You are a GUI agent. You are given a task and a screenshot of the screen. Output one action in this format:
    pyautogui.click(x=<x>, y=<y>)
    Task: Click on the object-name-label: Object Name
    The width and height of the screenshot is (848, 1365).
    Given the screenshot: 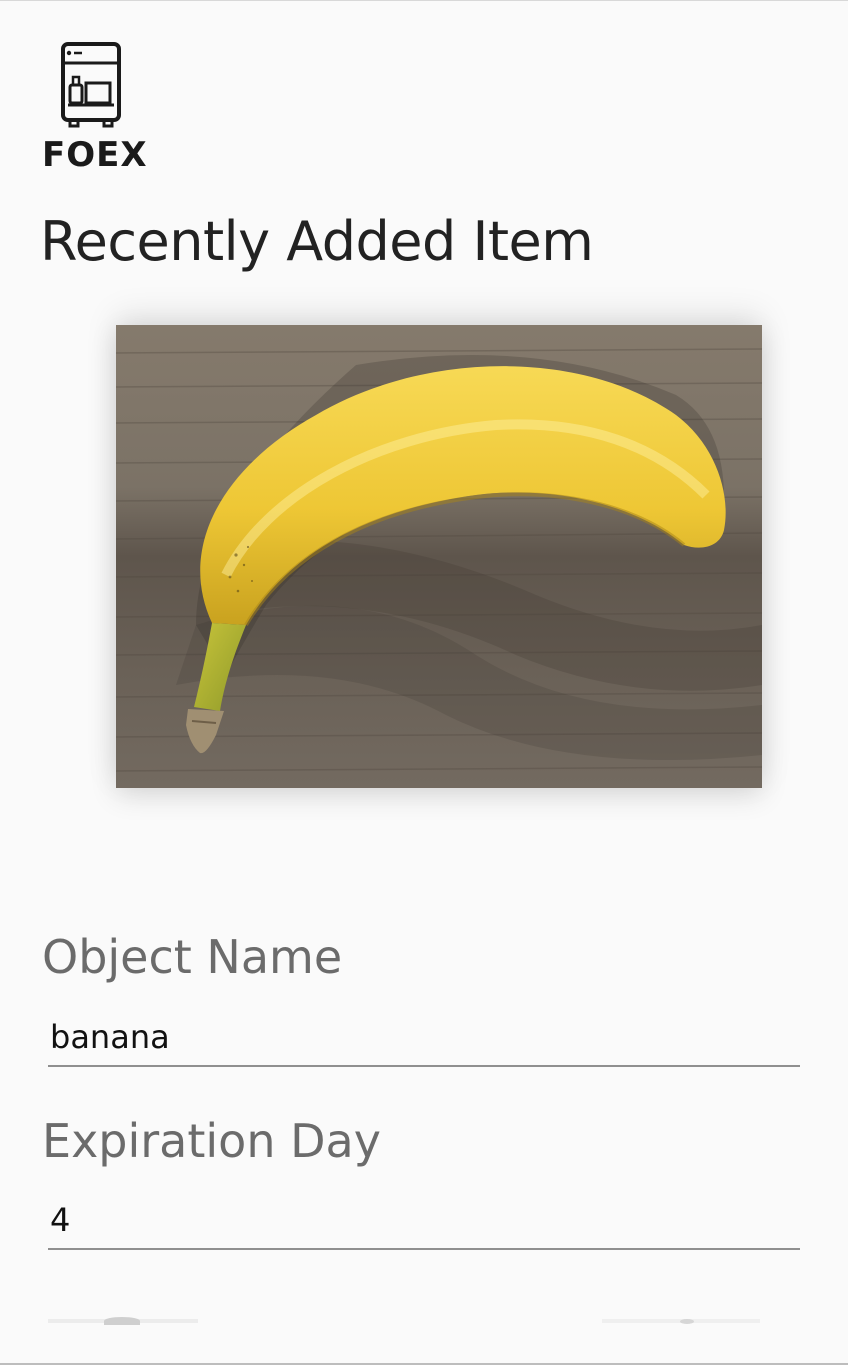 What is the action you would take?
    pyautogui.click(x=192, y=957)
    